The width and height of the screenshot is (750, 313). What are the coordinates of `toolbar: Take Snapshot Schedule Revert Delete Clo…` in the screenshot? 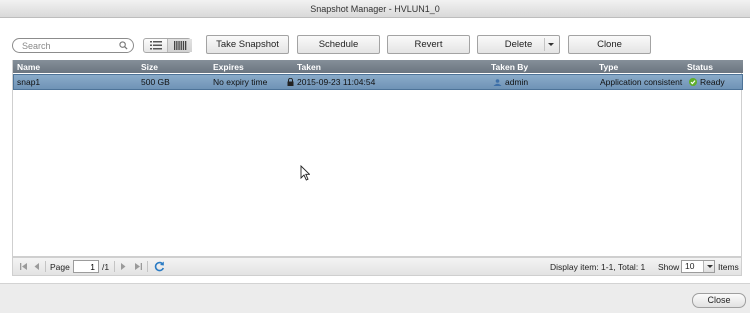 It's located at (375, 39).